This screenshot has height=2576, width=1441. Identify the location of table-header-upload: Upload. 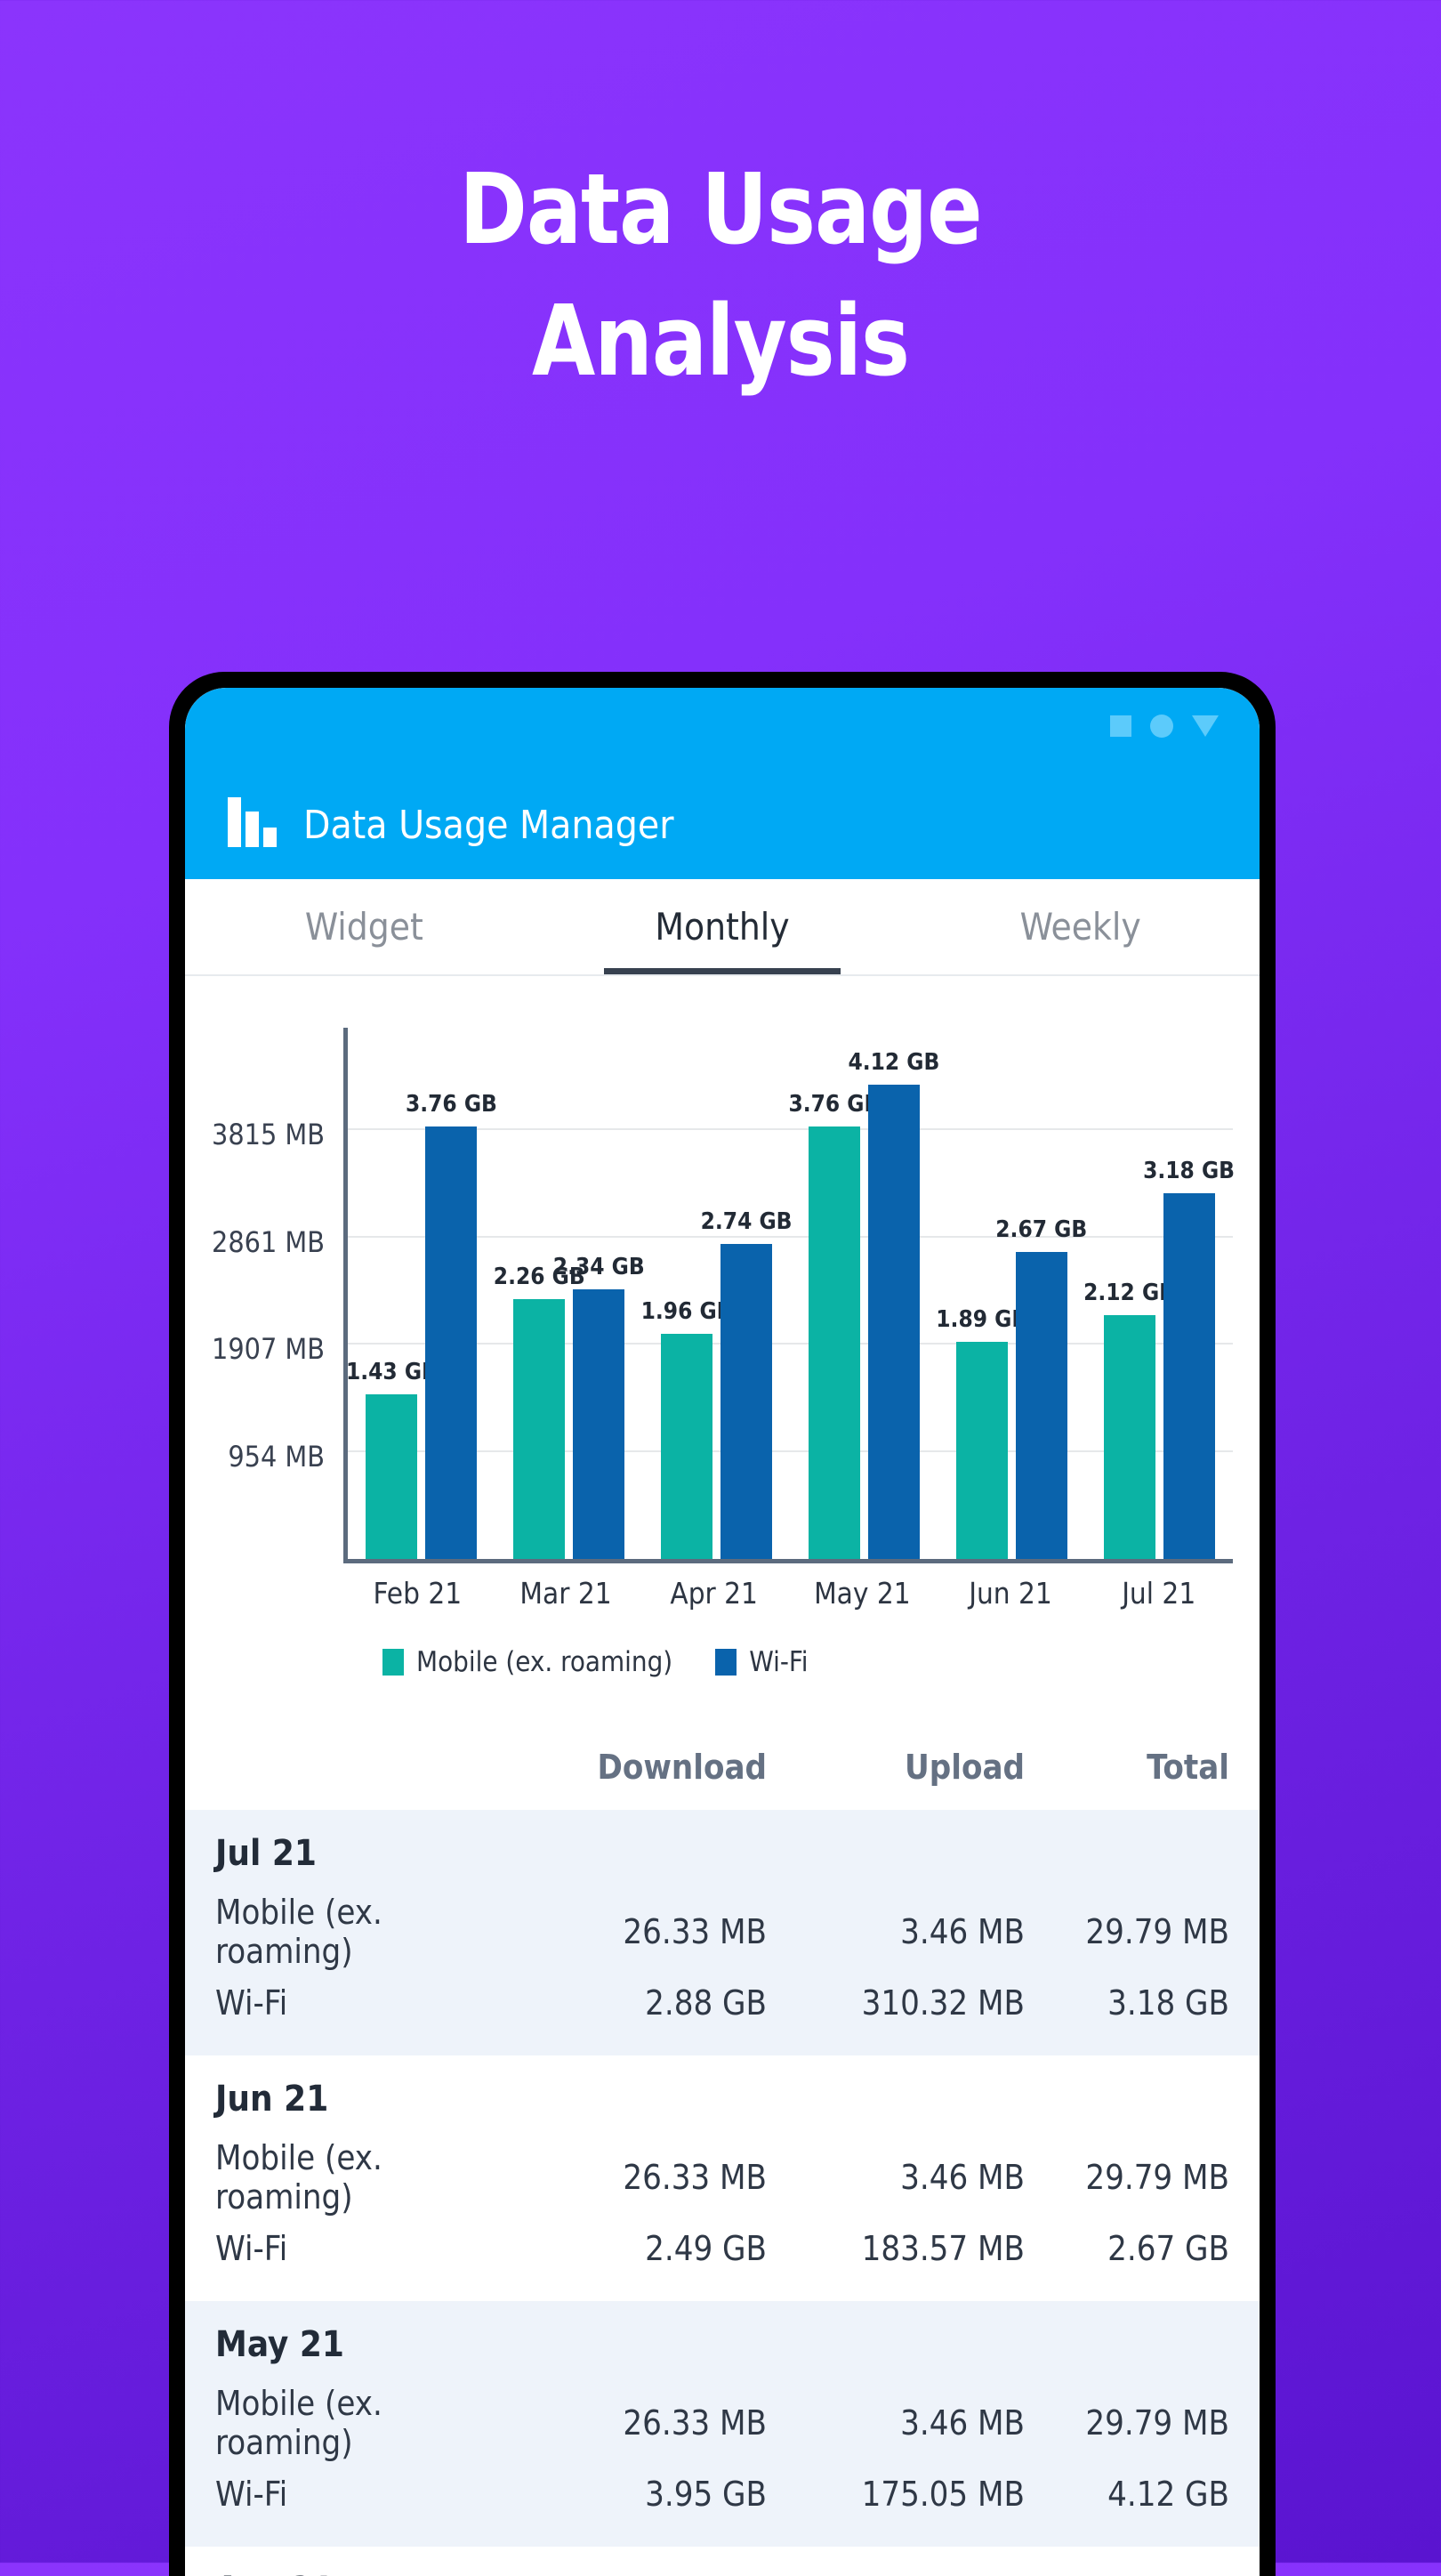
(965, 1767).